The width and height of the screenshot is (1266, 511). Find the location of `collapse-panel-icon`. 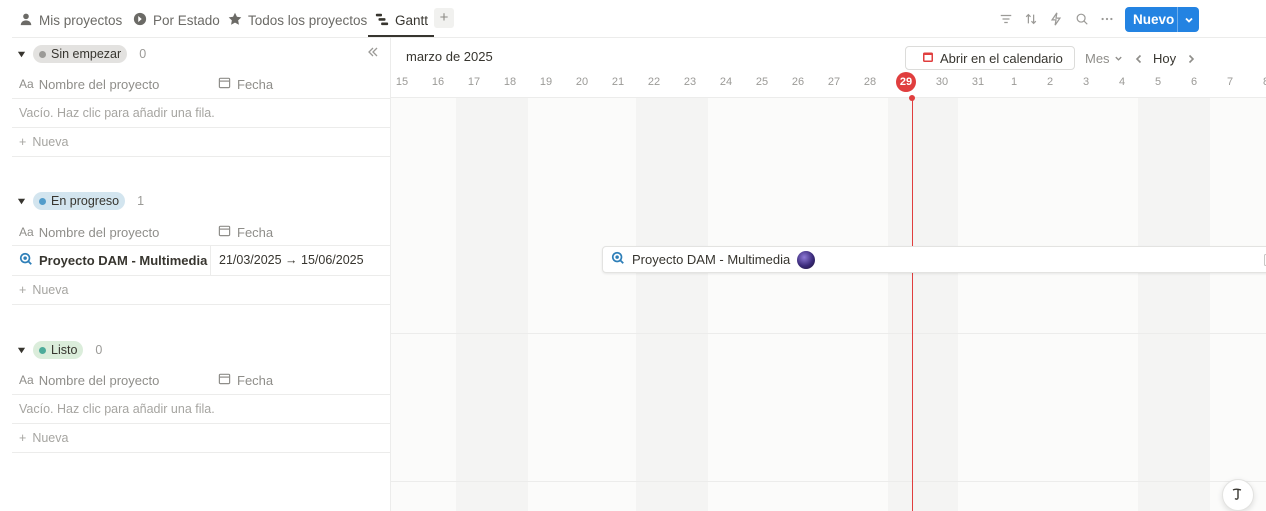

collapse-panel-icon is located at coordinates (373, 52).